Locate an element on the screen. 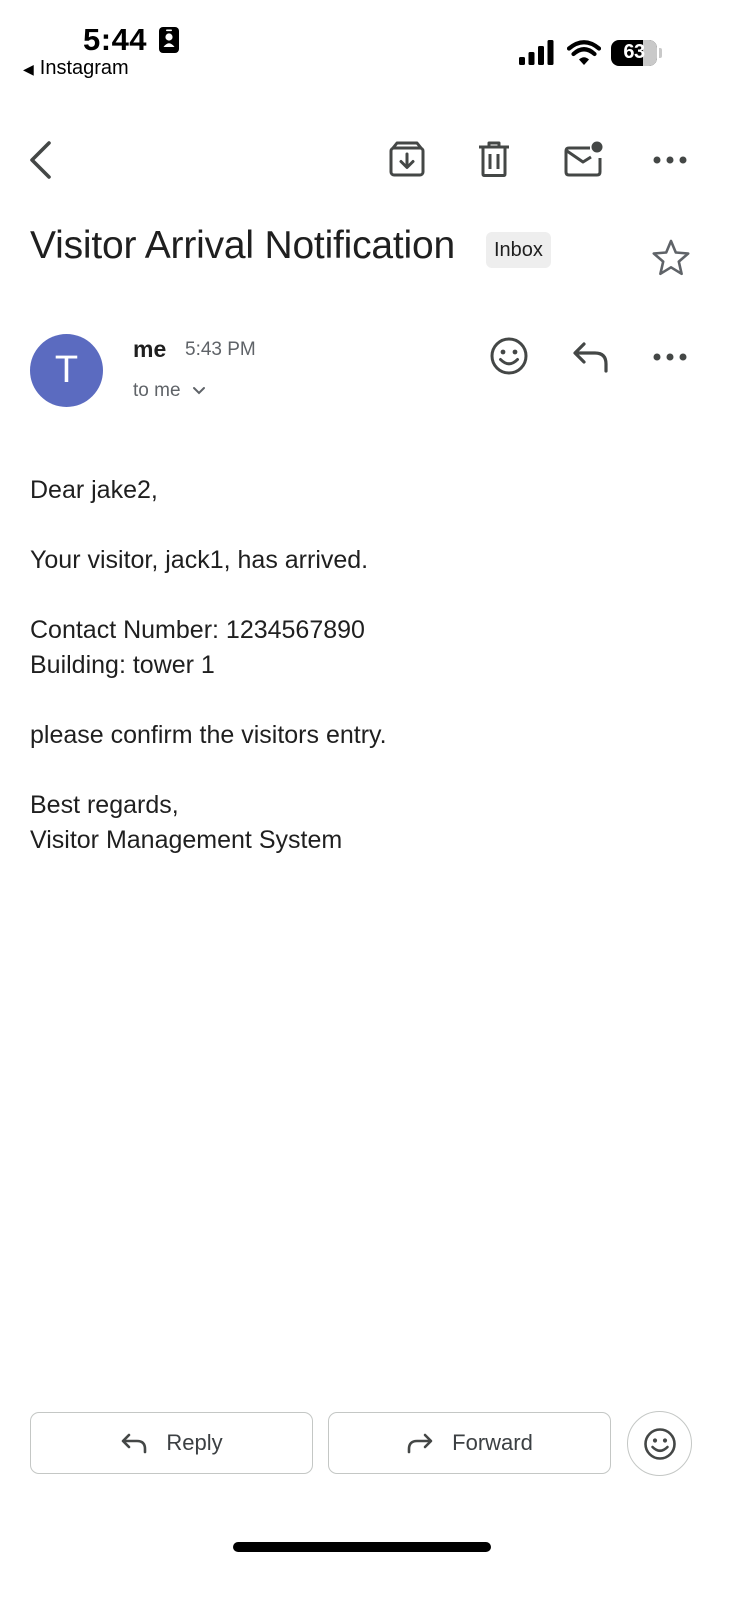  reply-icon is located at coordinates (591, 357).